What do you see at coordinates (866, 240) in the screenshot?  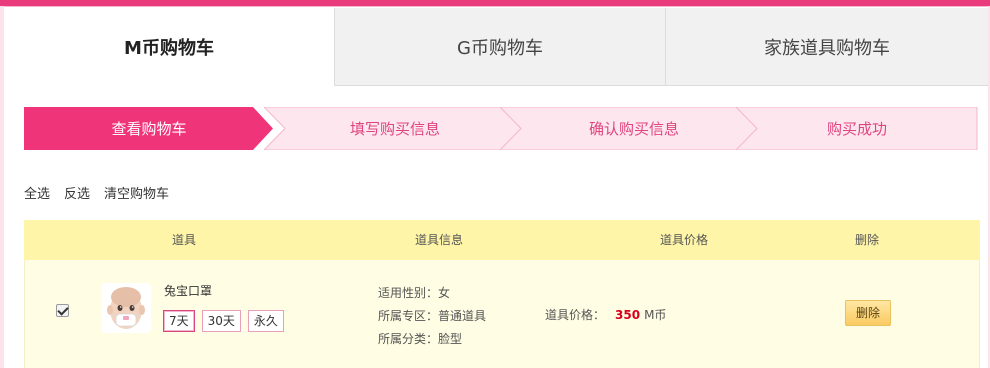 I see `column-header-delete: 删除` at bounding box center [866, 240].